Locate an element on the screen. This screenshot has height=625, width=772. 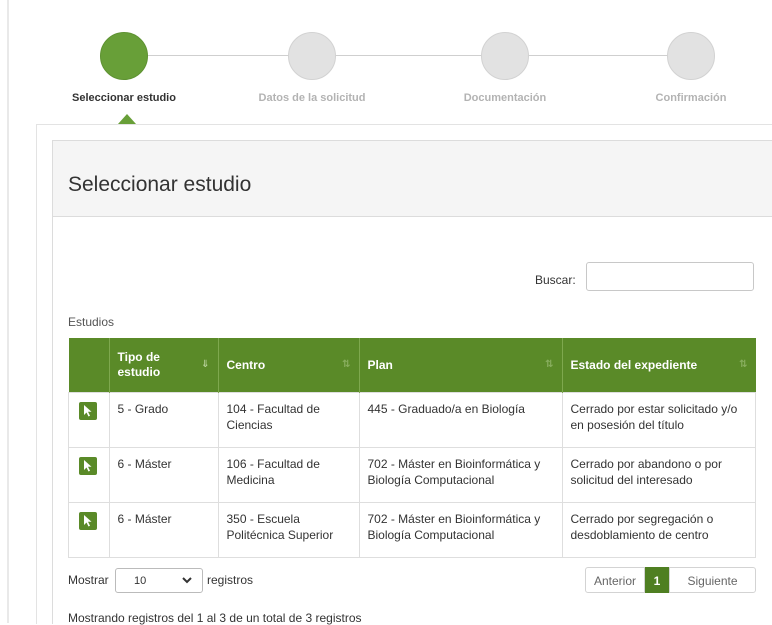
panel-heading: Seleccionar estudio is located at coordinates (412, 179).